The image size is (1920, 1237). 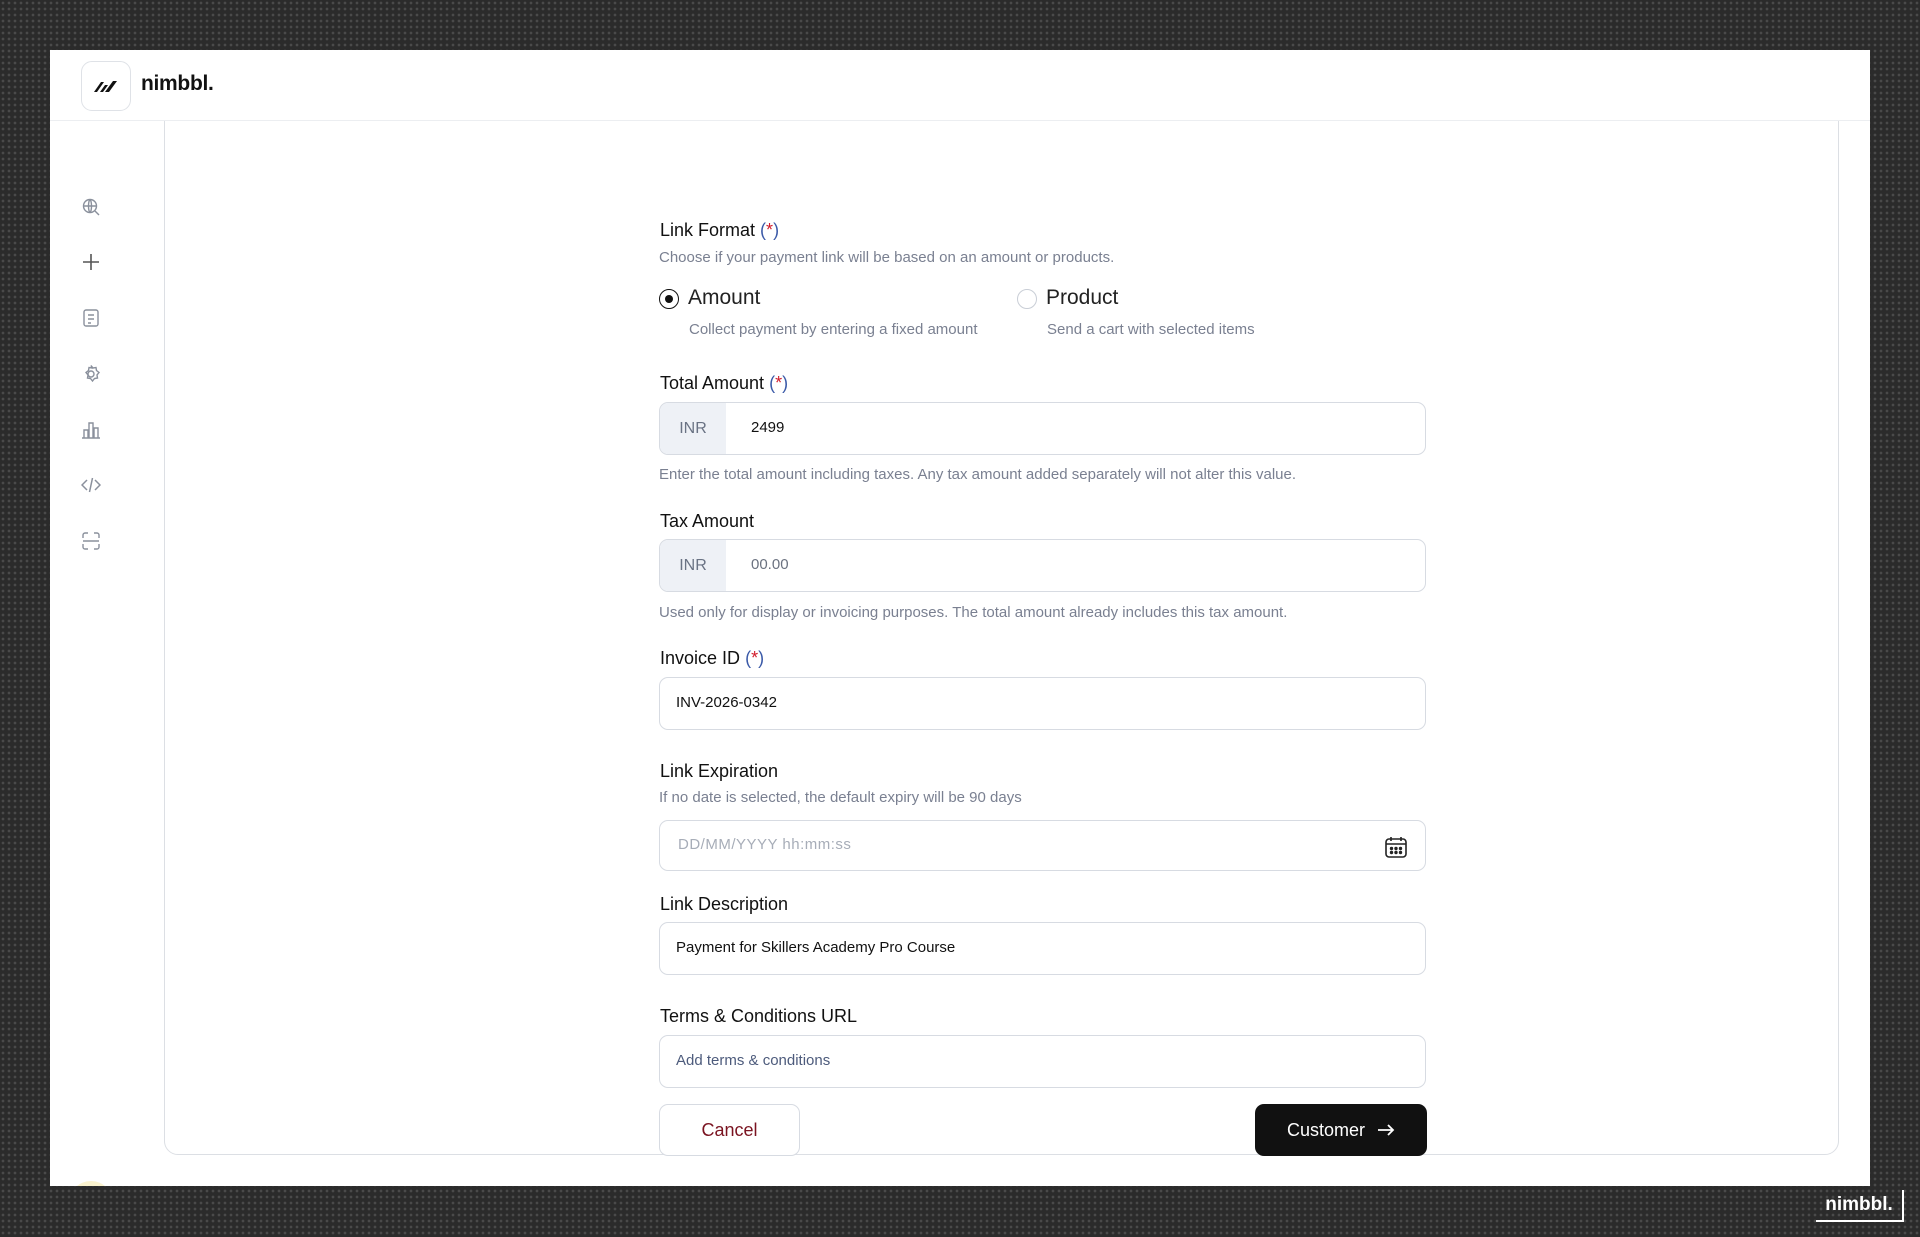 I want to click on invoice-id-value: INV-2026-0342, so click(x=726, y=702).